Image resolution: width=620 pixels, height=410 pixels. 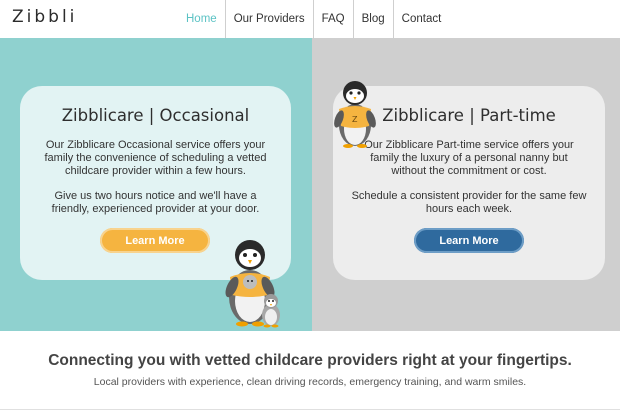 I want to click on main-nav: Home Our Providers FAQ Blog Contact, so click(x=313, y=19).